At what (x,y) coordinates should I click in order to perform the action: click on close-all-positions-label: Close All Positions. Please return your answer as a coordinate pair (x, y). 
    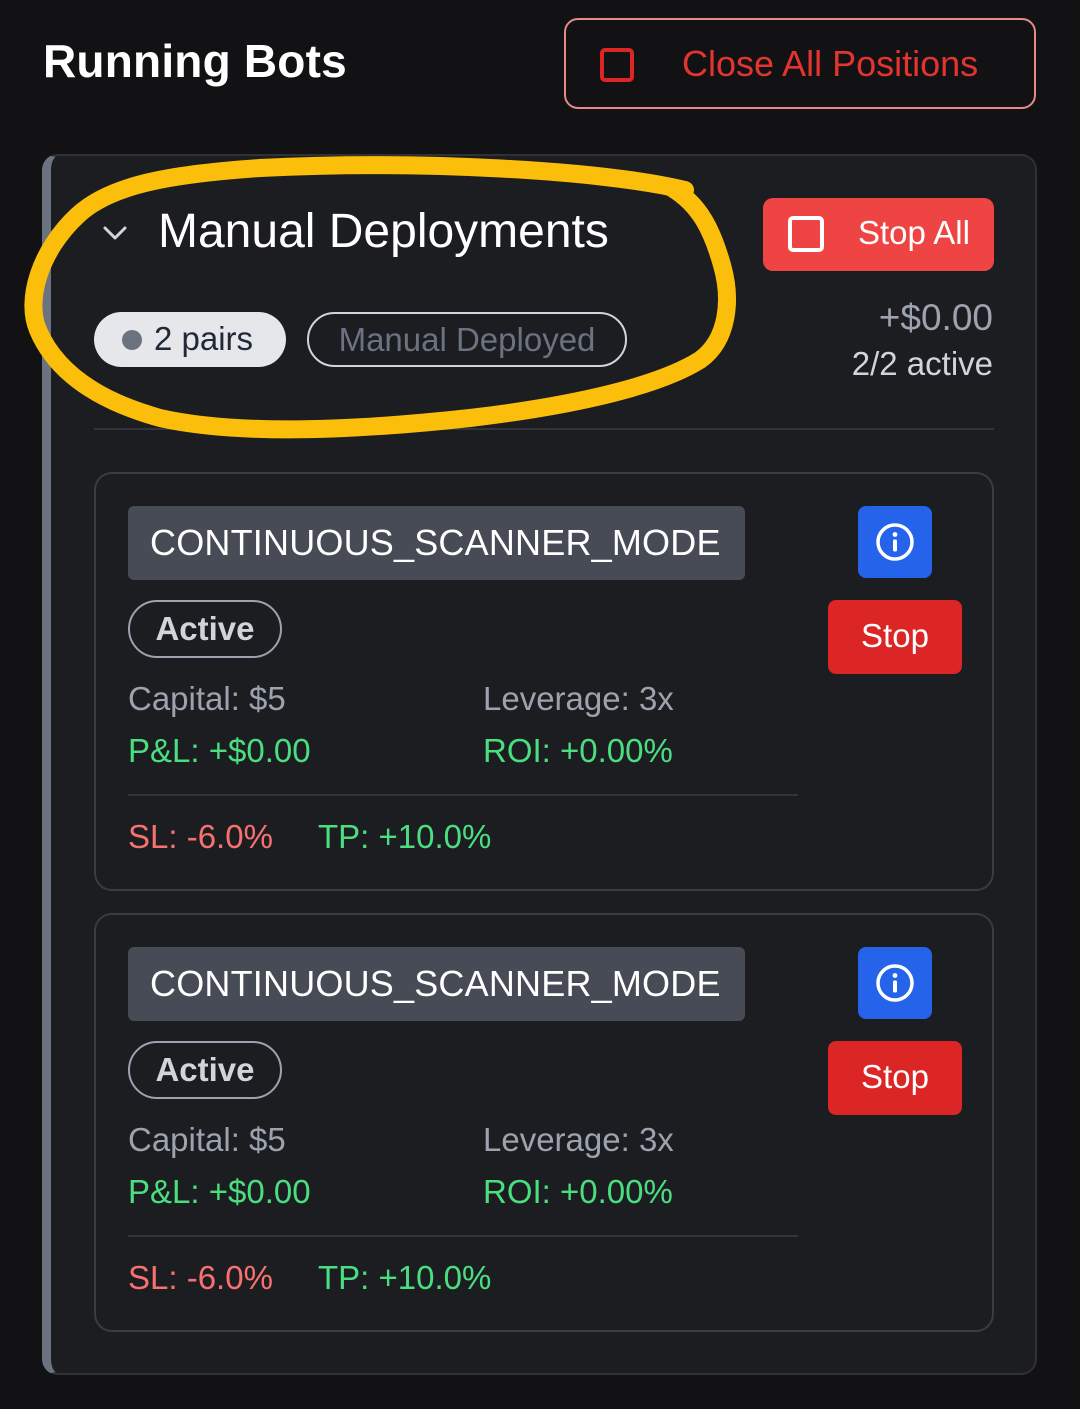
    Looking at the image, I should click on (830, 63).